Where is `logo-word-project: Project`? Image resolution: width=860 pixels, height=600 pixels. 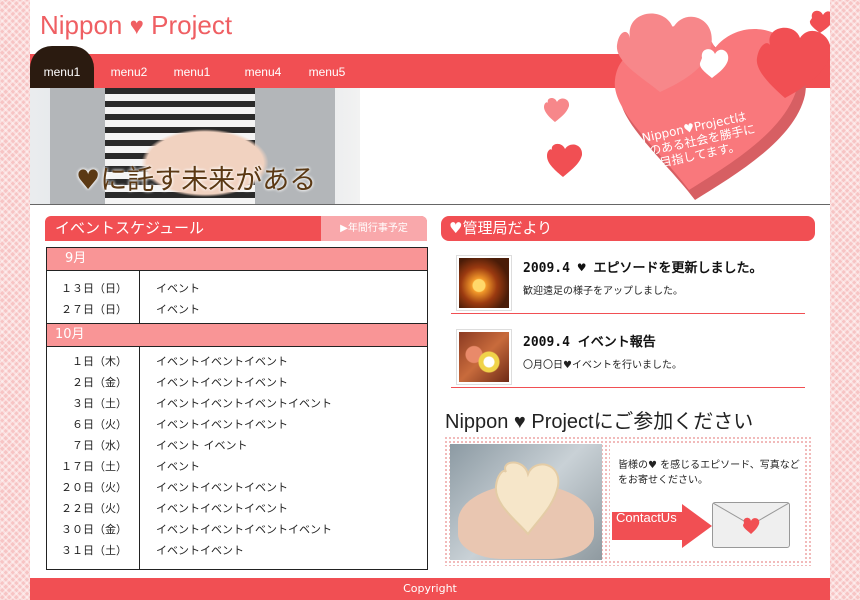
logo-word-project: Project is located at coordinates (192, 25).